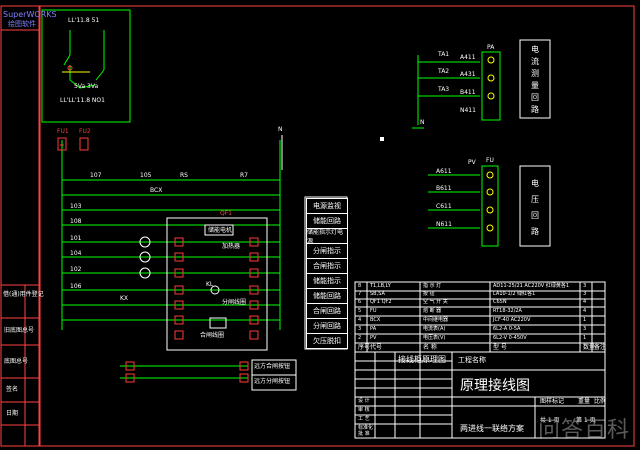 Image resolution: width=640 pixels, height=450 pixels. I want to click on function-label-7: 储能回路, so click(327, 296).